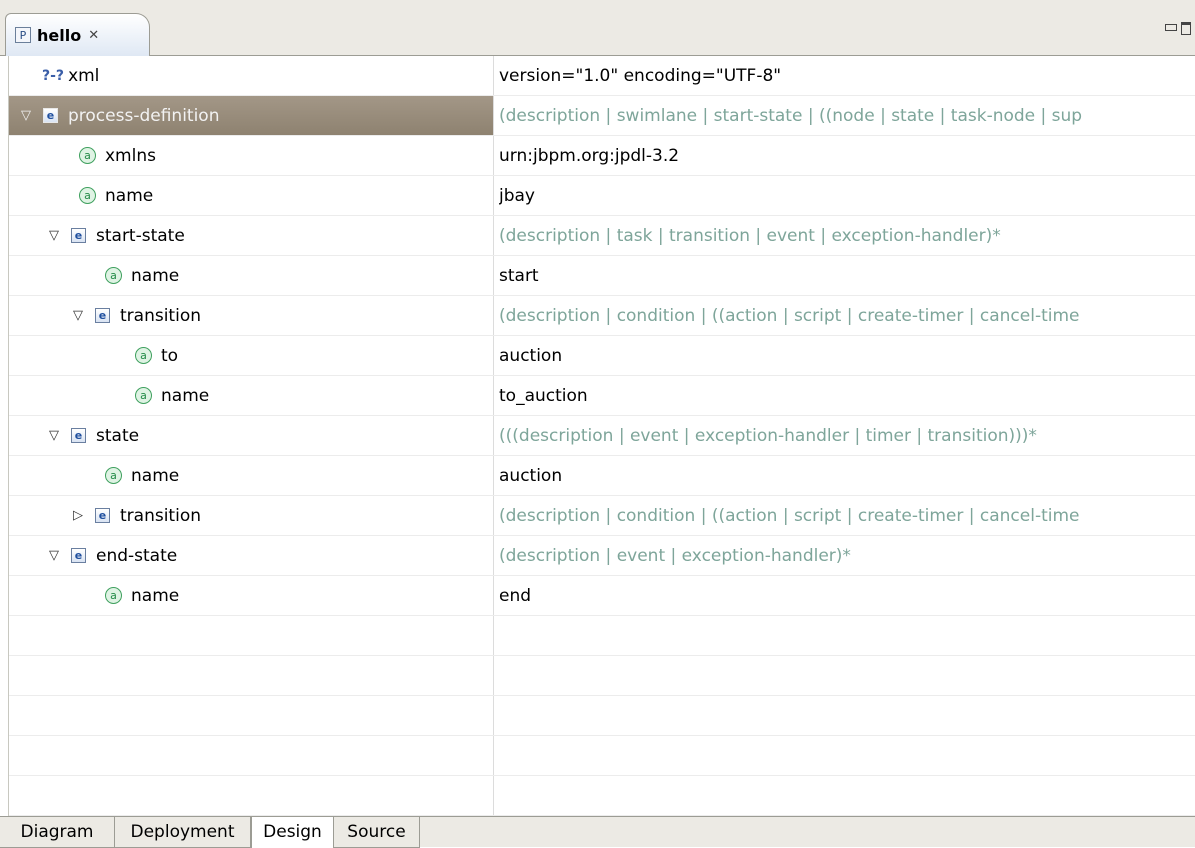  Describe the element at coordinates (251, 555) in the screenshot. I see `node-name-cell: ▽ e end-state` at that location.